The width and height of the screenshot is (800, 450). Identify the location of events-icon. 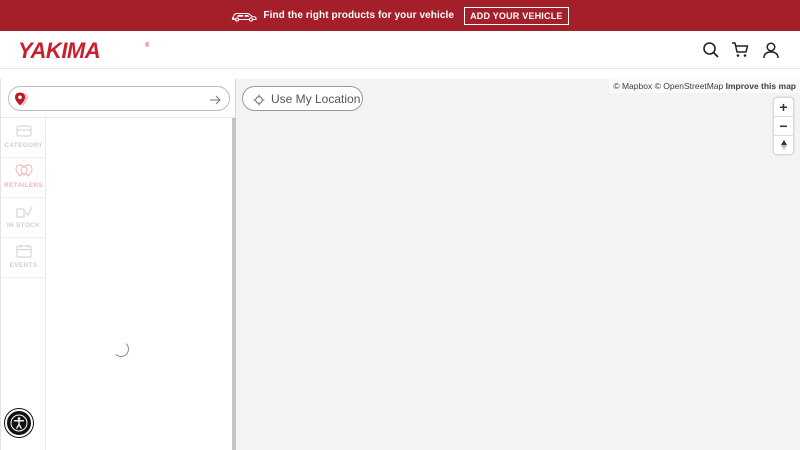
(24, 251).